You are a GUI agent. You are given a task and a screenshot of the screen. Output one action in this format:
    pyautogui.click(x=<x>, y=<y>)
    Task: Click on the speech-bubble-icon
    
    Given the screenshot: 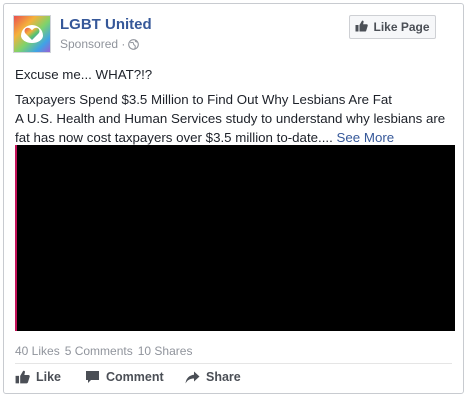 What is the action you would take?
    pyautogui.click(x=92, y=377)
    